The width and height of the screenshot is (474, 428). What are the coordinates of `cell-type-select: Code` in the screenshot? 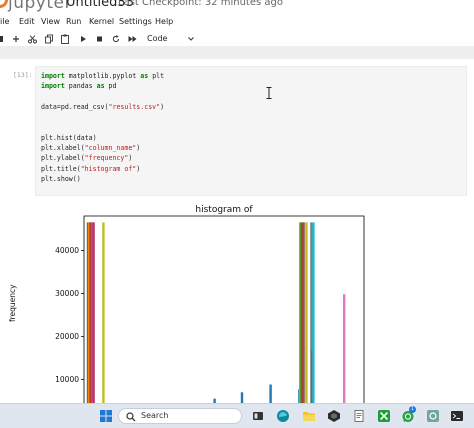 It's located at (171, 39).